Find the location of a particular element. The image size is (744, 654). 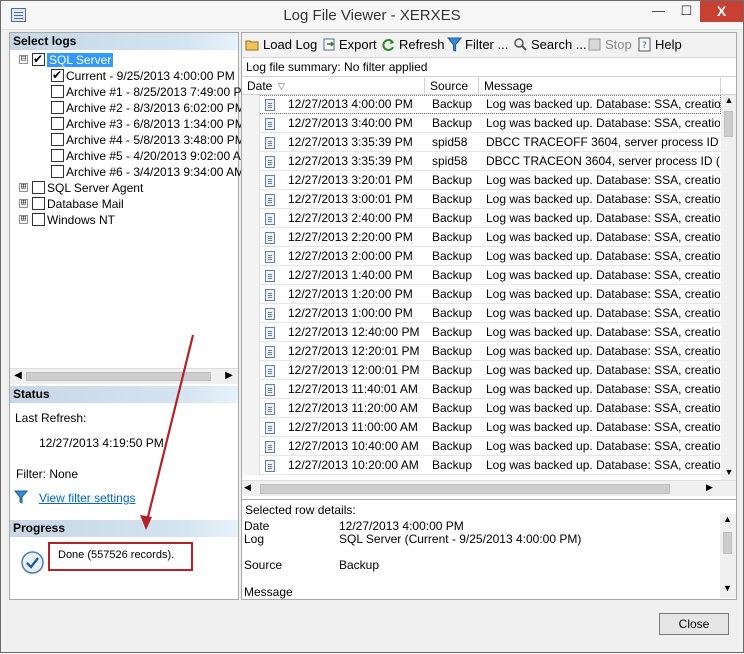

tree-item-archive-1: Archive #1 - 8/25/2013 7:49:00 PM is located at coordinates (150, 92).